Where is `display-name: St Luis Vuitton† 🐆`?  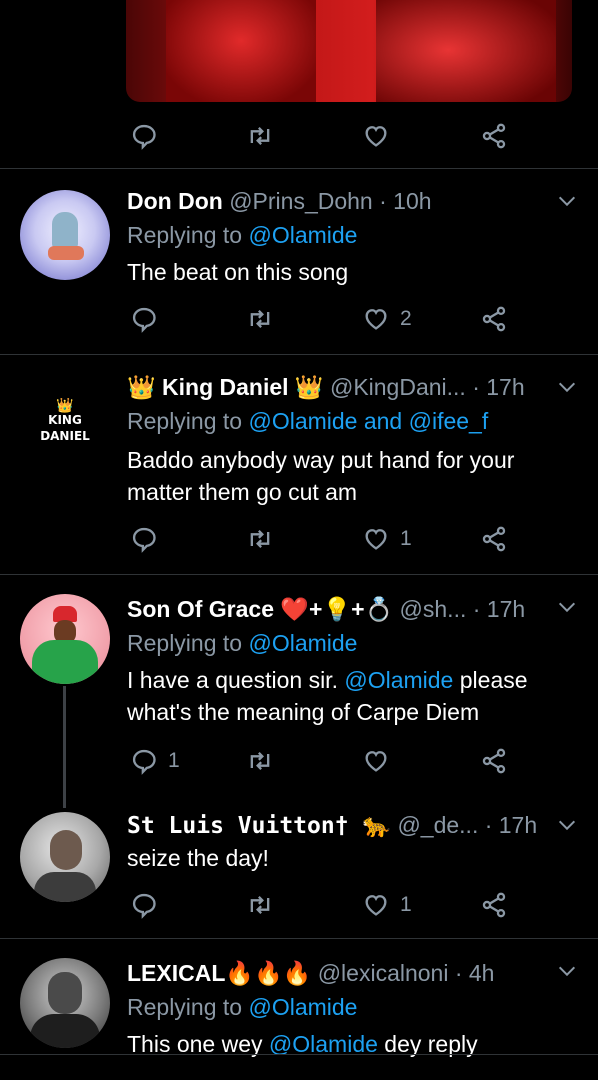
display-name: St Luis Vuitton† 🐆 is located at coordinates (259, 826).